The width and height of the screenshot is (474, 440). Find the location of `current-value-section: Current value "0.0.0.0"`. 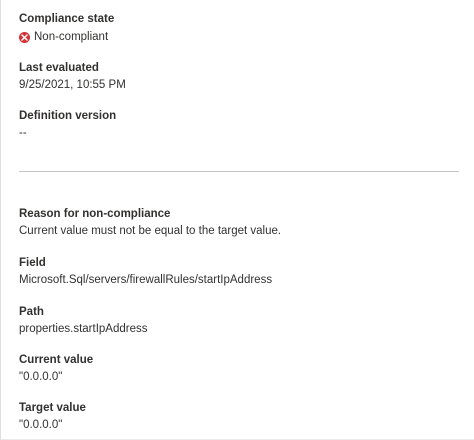

current-value-section: Current value "0.0.0.0" is located at coordinates (238, 368).